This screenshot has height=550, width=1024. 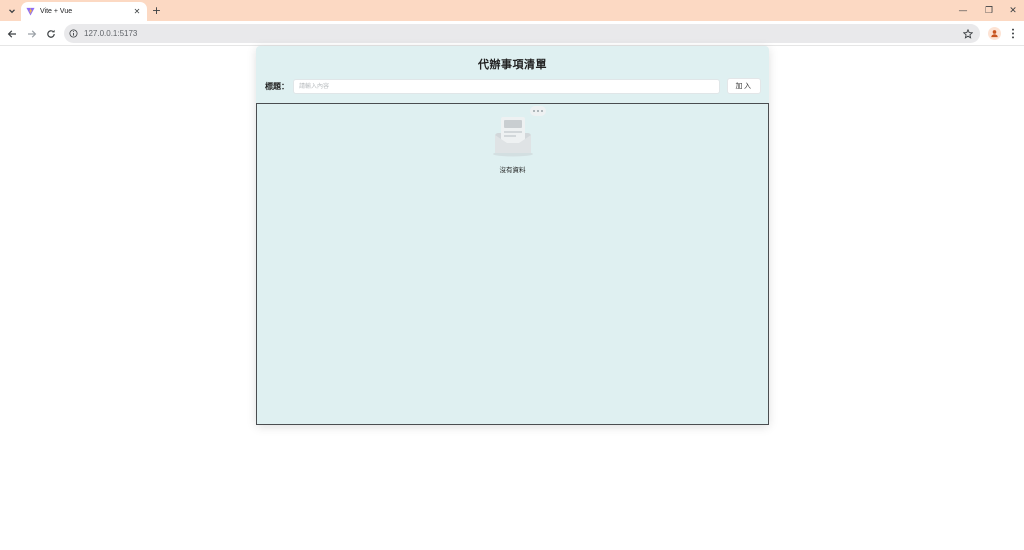 I want to click on address-bar: 127.0.0.1:5173, so click(x=522, y=33).